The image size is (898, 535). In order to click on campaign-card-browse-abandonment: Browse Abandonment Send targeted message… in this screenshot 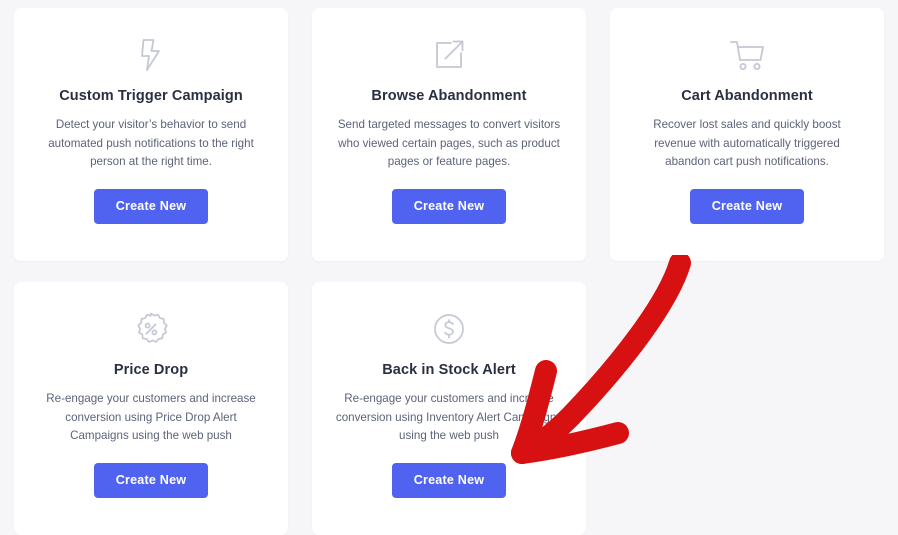, I will do `click(449, 134)`.